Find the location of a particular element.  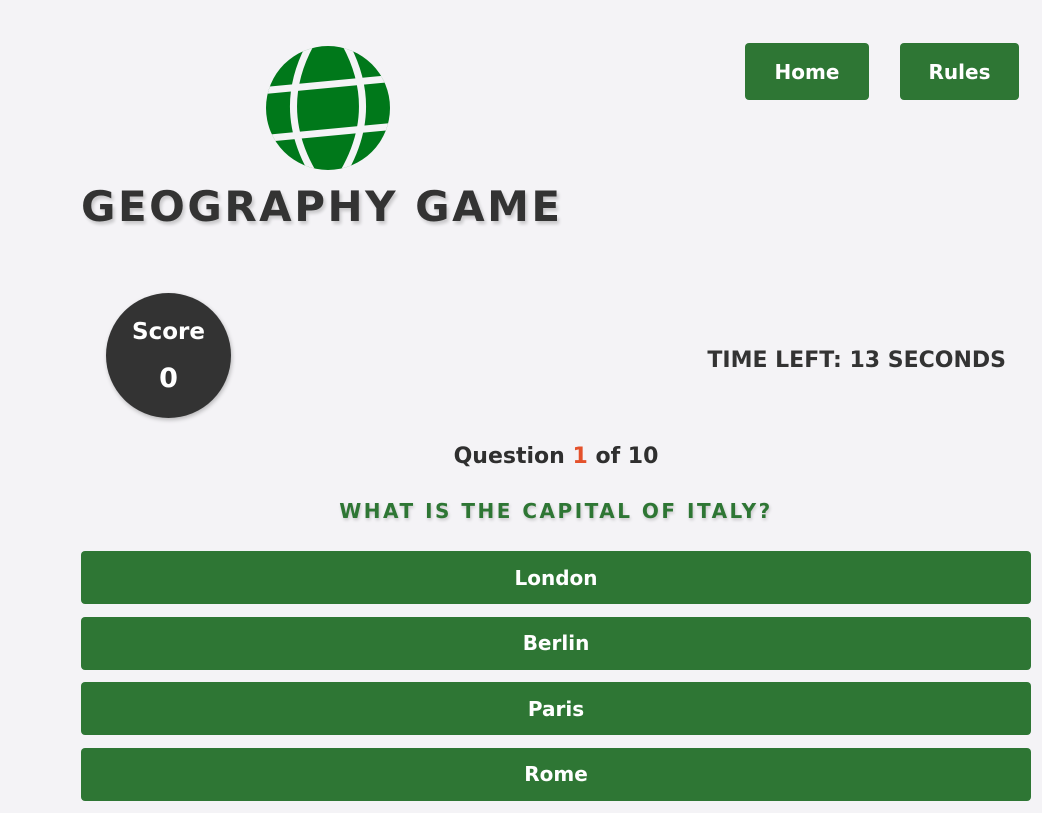

globe-icon is located at coordinates (328, 108).